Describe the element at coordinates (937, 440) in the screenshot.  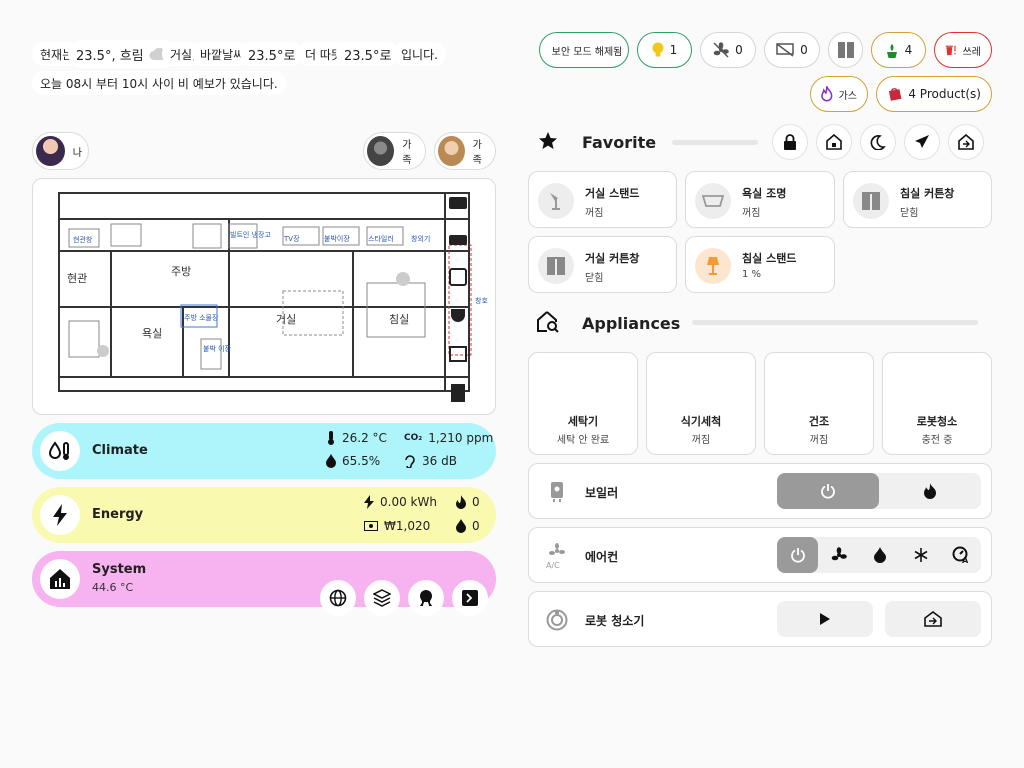
I see `appliance-state: 충전 중` at that location.